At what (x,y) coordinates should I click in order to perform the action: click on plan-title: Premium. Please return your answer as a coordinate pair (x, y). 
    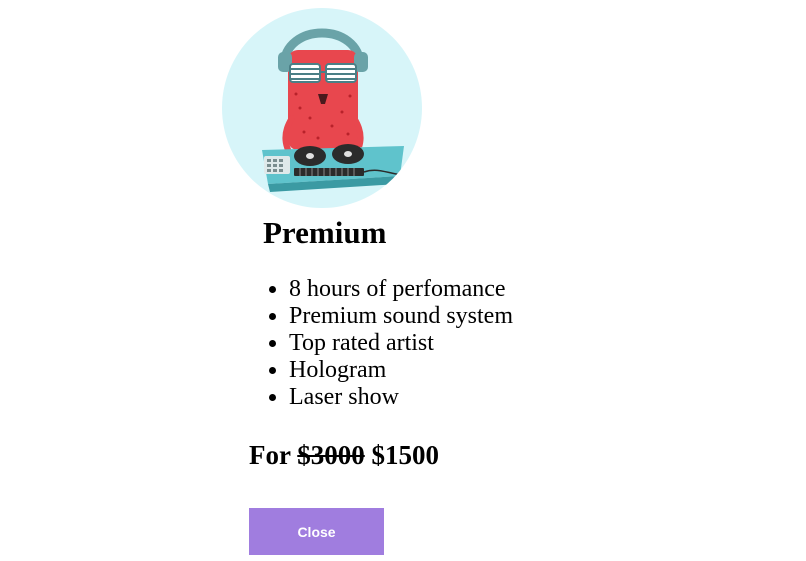
    Looking at the image, I should click on (325, 232).